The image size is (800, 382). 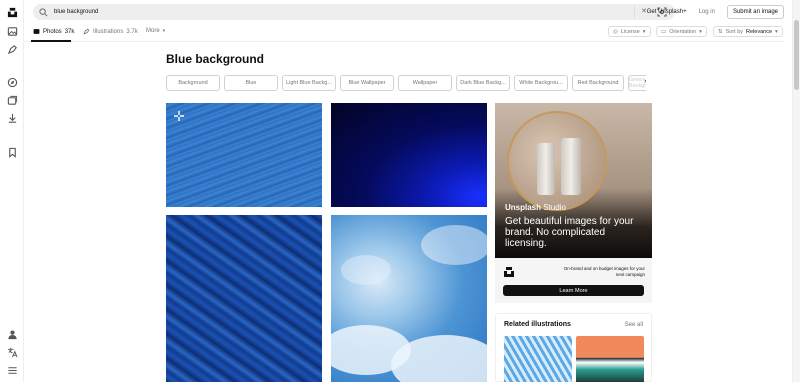 What do you see at coordinates (409, 155) in the screenshot?
I see `photo-dark-blue-gradient` at bounding box center [409, 155].